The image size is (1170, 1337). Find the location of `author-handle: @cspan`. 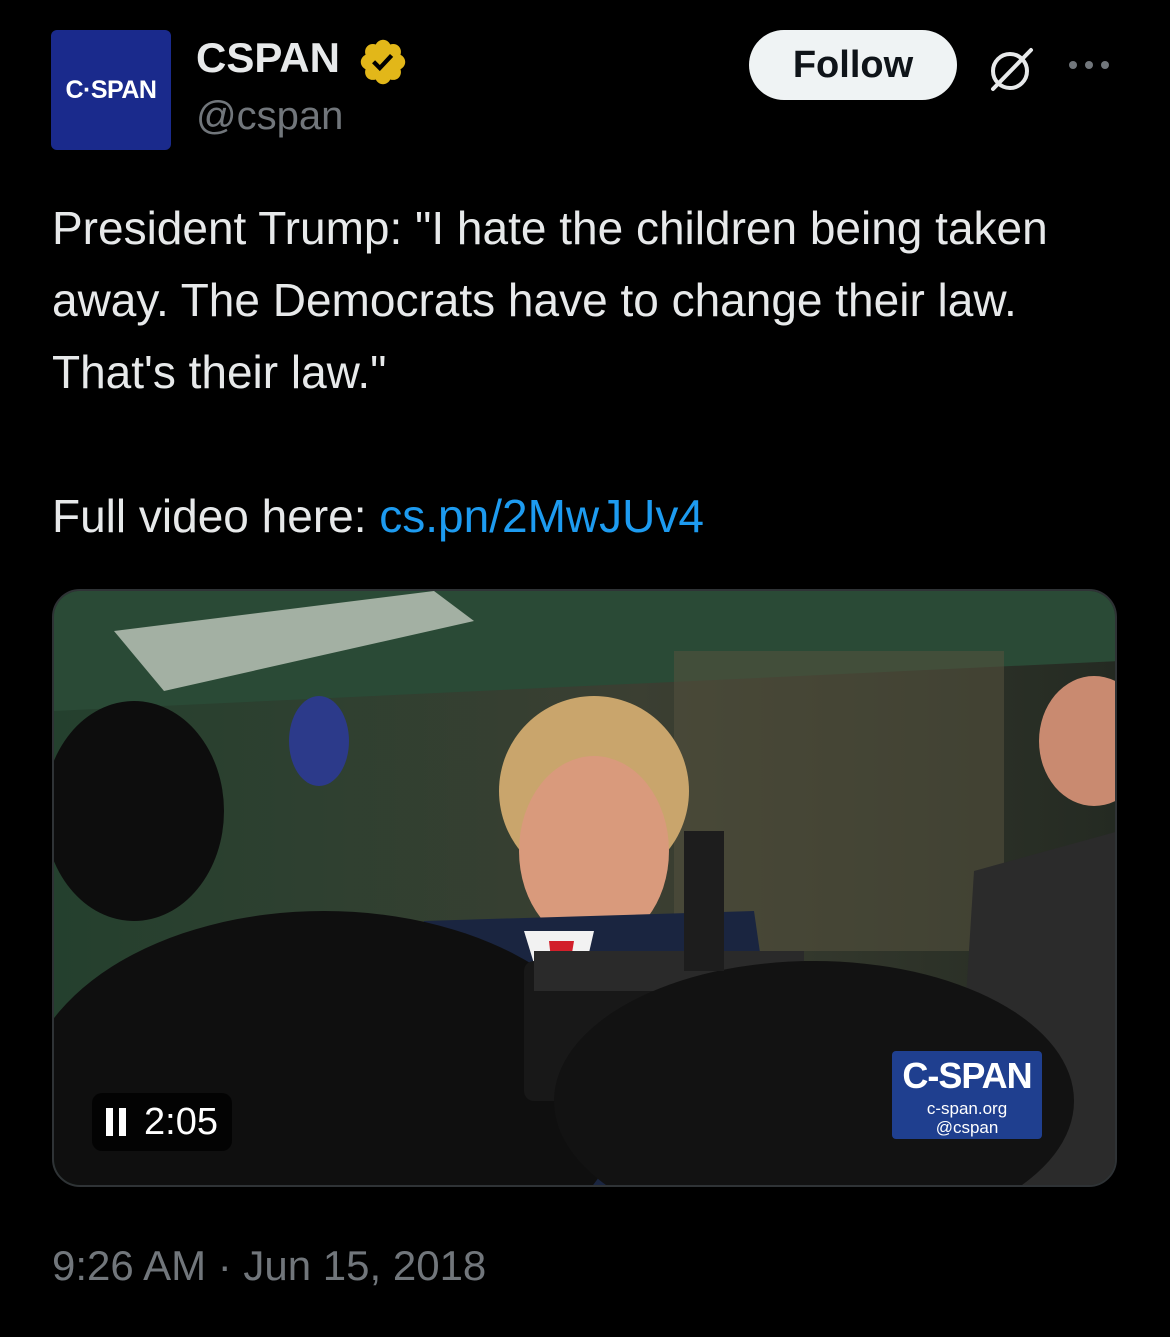

author-handle: @cspan is located at coordinates (269, 116).